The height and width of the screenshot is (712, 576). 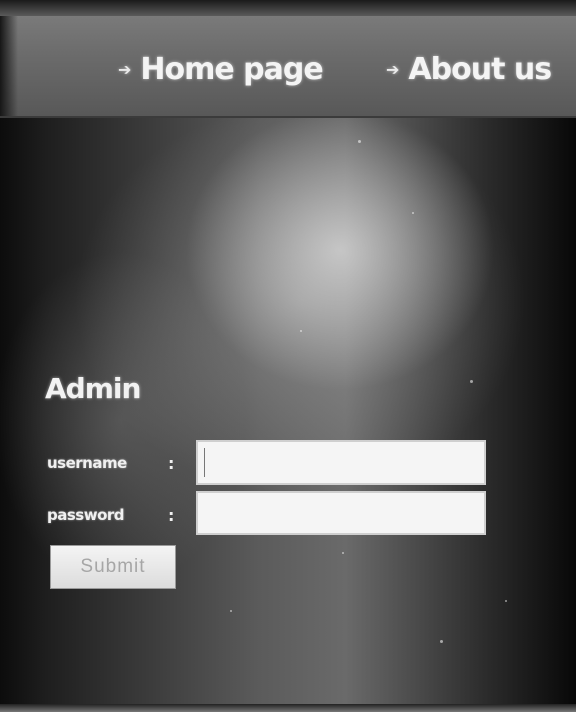 I want to click on admin-title: Admin, so click(x=93, y=388).